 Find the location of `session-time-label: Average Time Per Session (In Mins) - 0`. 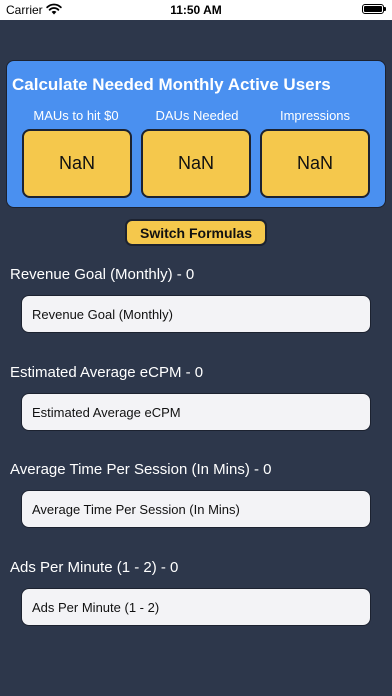

session-time-label: Average Time Per Session (In Mins) - 0 is located at coordinates (141, 469).